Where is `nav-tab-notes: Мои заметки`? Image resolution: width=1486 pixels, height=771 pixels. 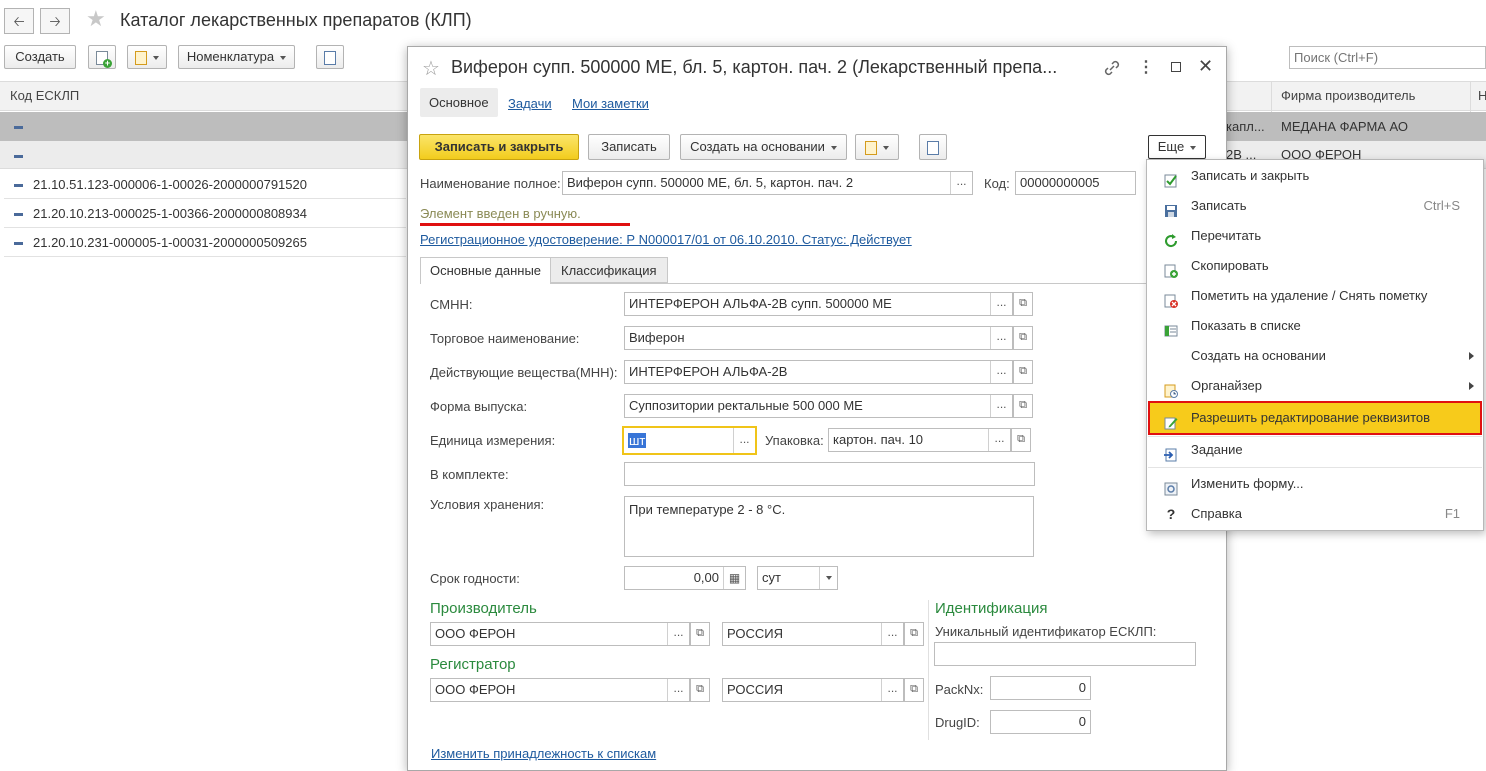
nav-tab-notes: Мои заметки is located at coordinates (610, 103).